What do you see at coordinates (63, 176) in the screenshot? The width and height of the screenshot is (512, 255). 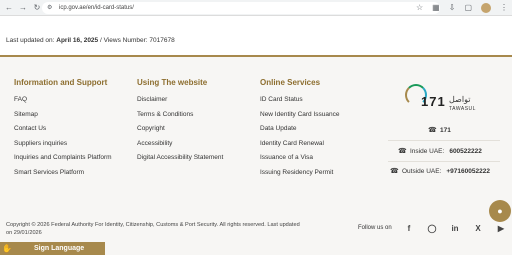 I see `footer-link-smart-services: Smart Services Platform` at bounding box center [63, 176].